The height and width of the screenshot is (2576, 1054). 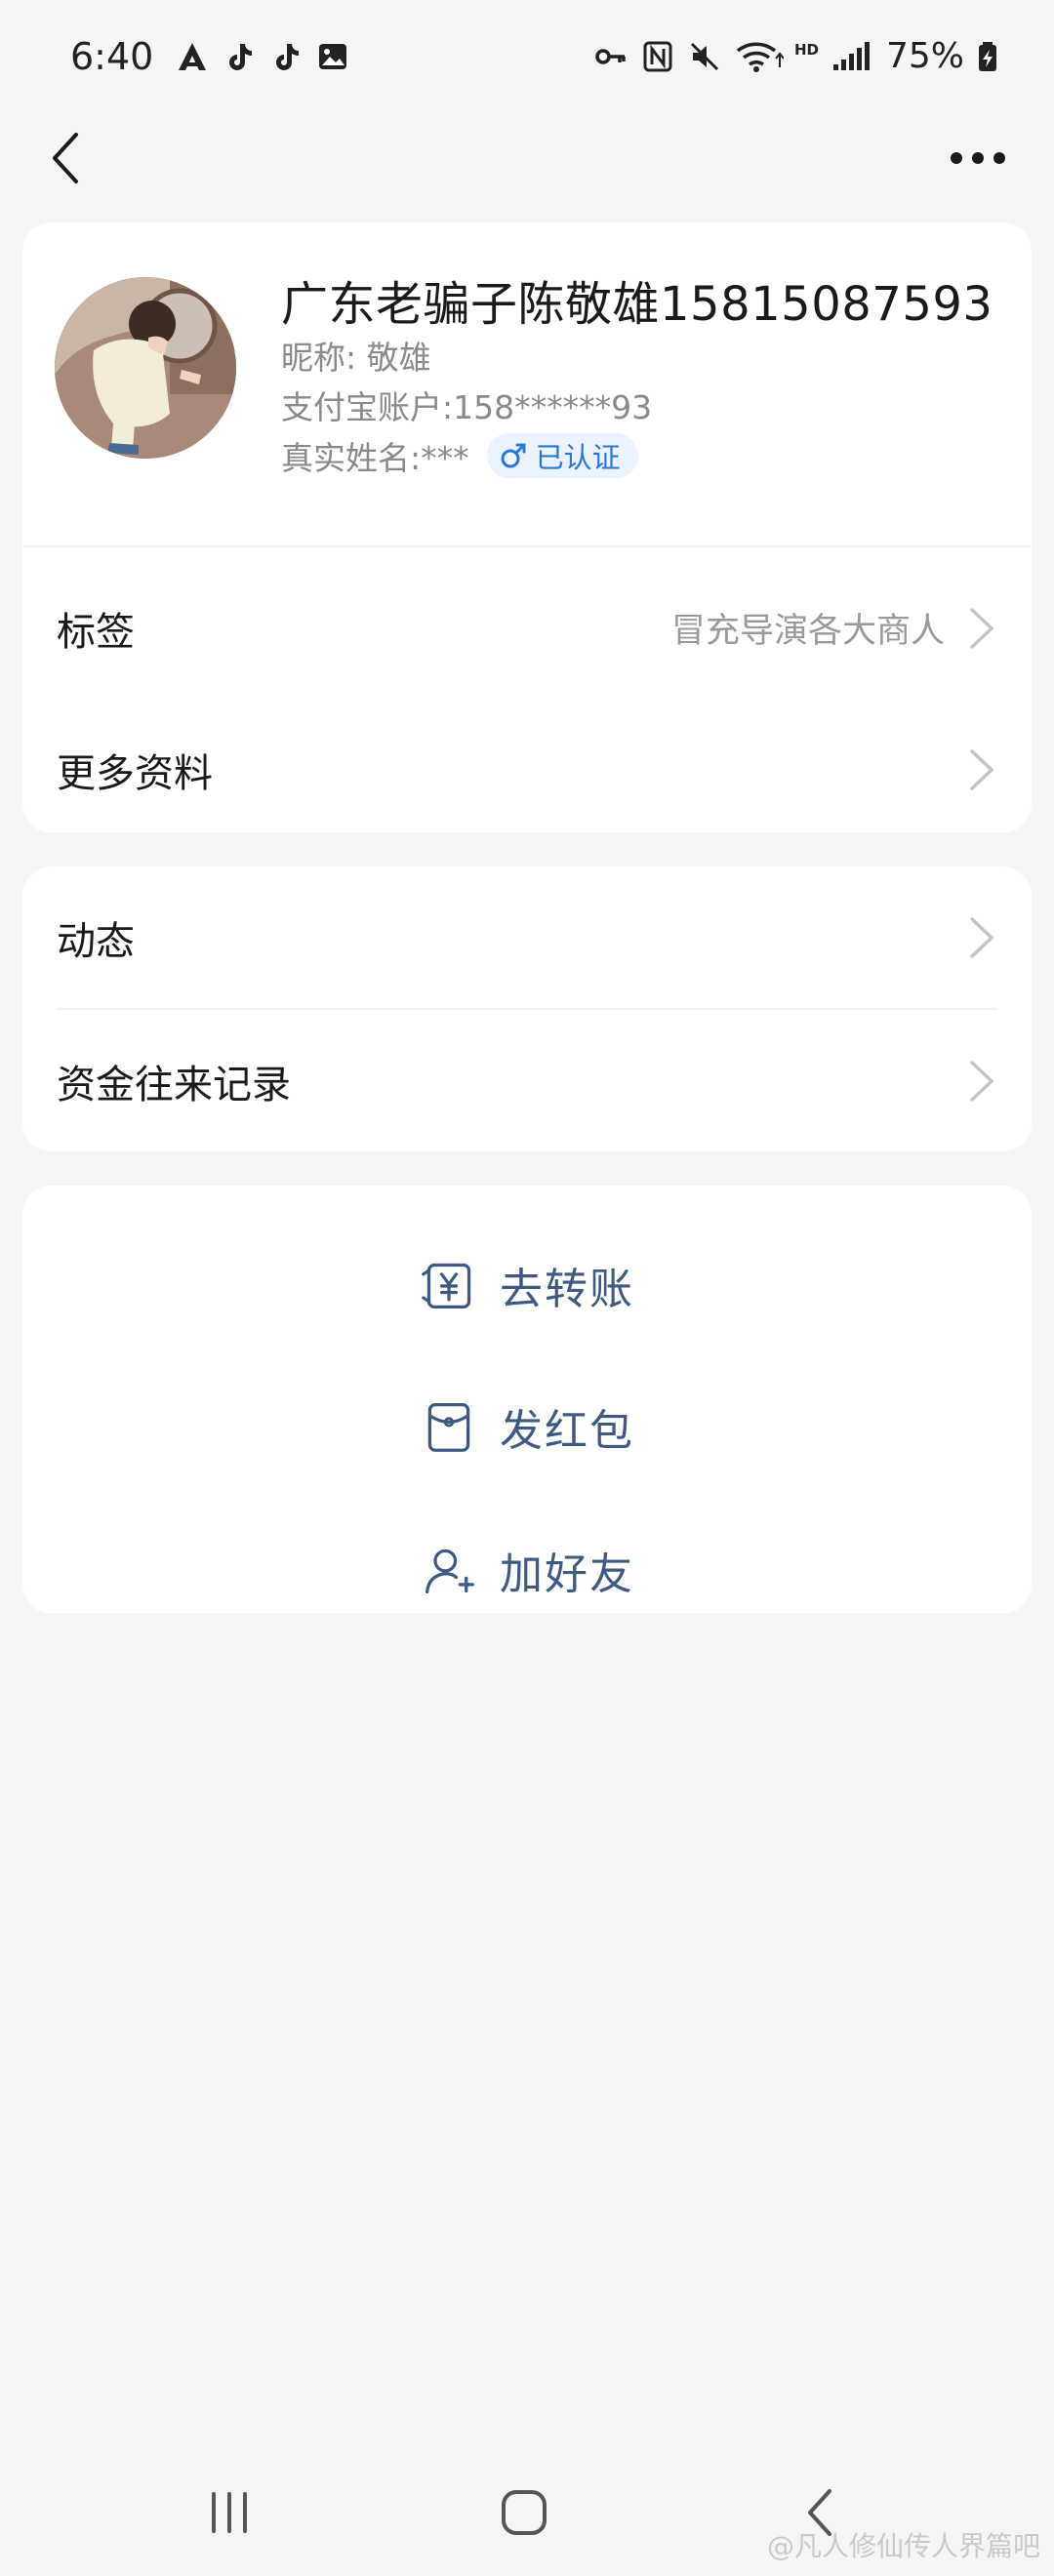 What do you see at coordinates (192, 56) in the screenshot?
I see `a-icon` at bounding box center [192, 56].